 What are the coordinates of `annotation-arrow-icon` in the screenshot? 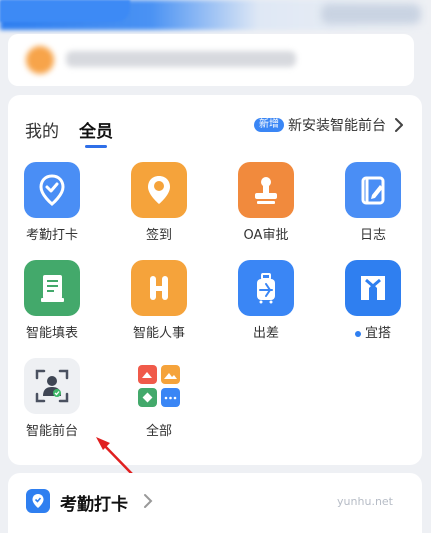 It's located at (115, 457).